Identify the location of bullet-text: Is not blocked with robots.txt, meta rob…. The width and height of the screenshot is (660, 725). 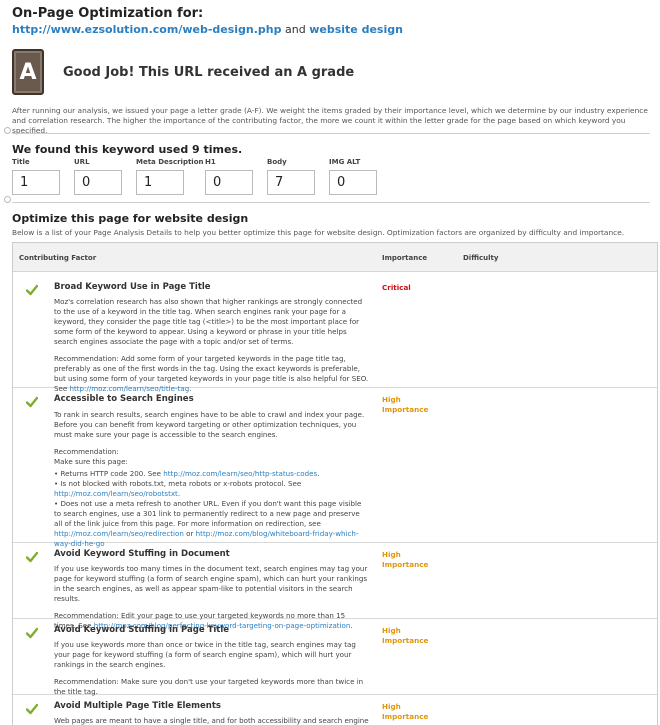
(181, 483).